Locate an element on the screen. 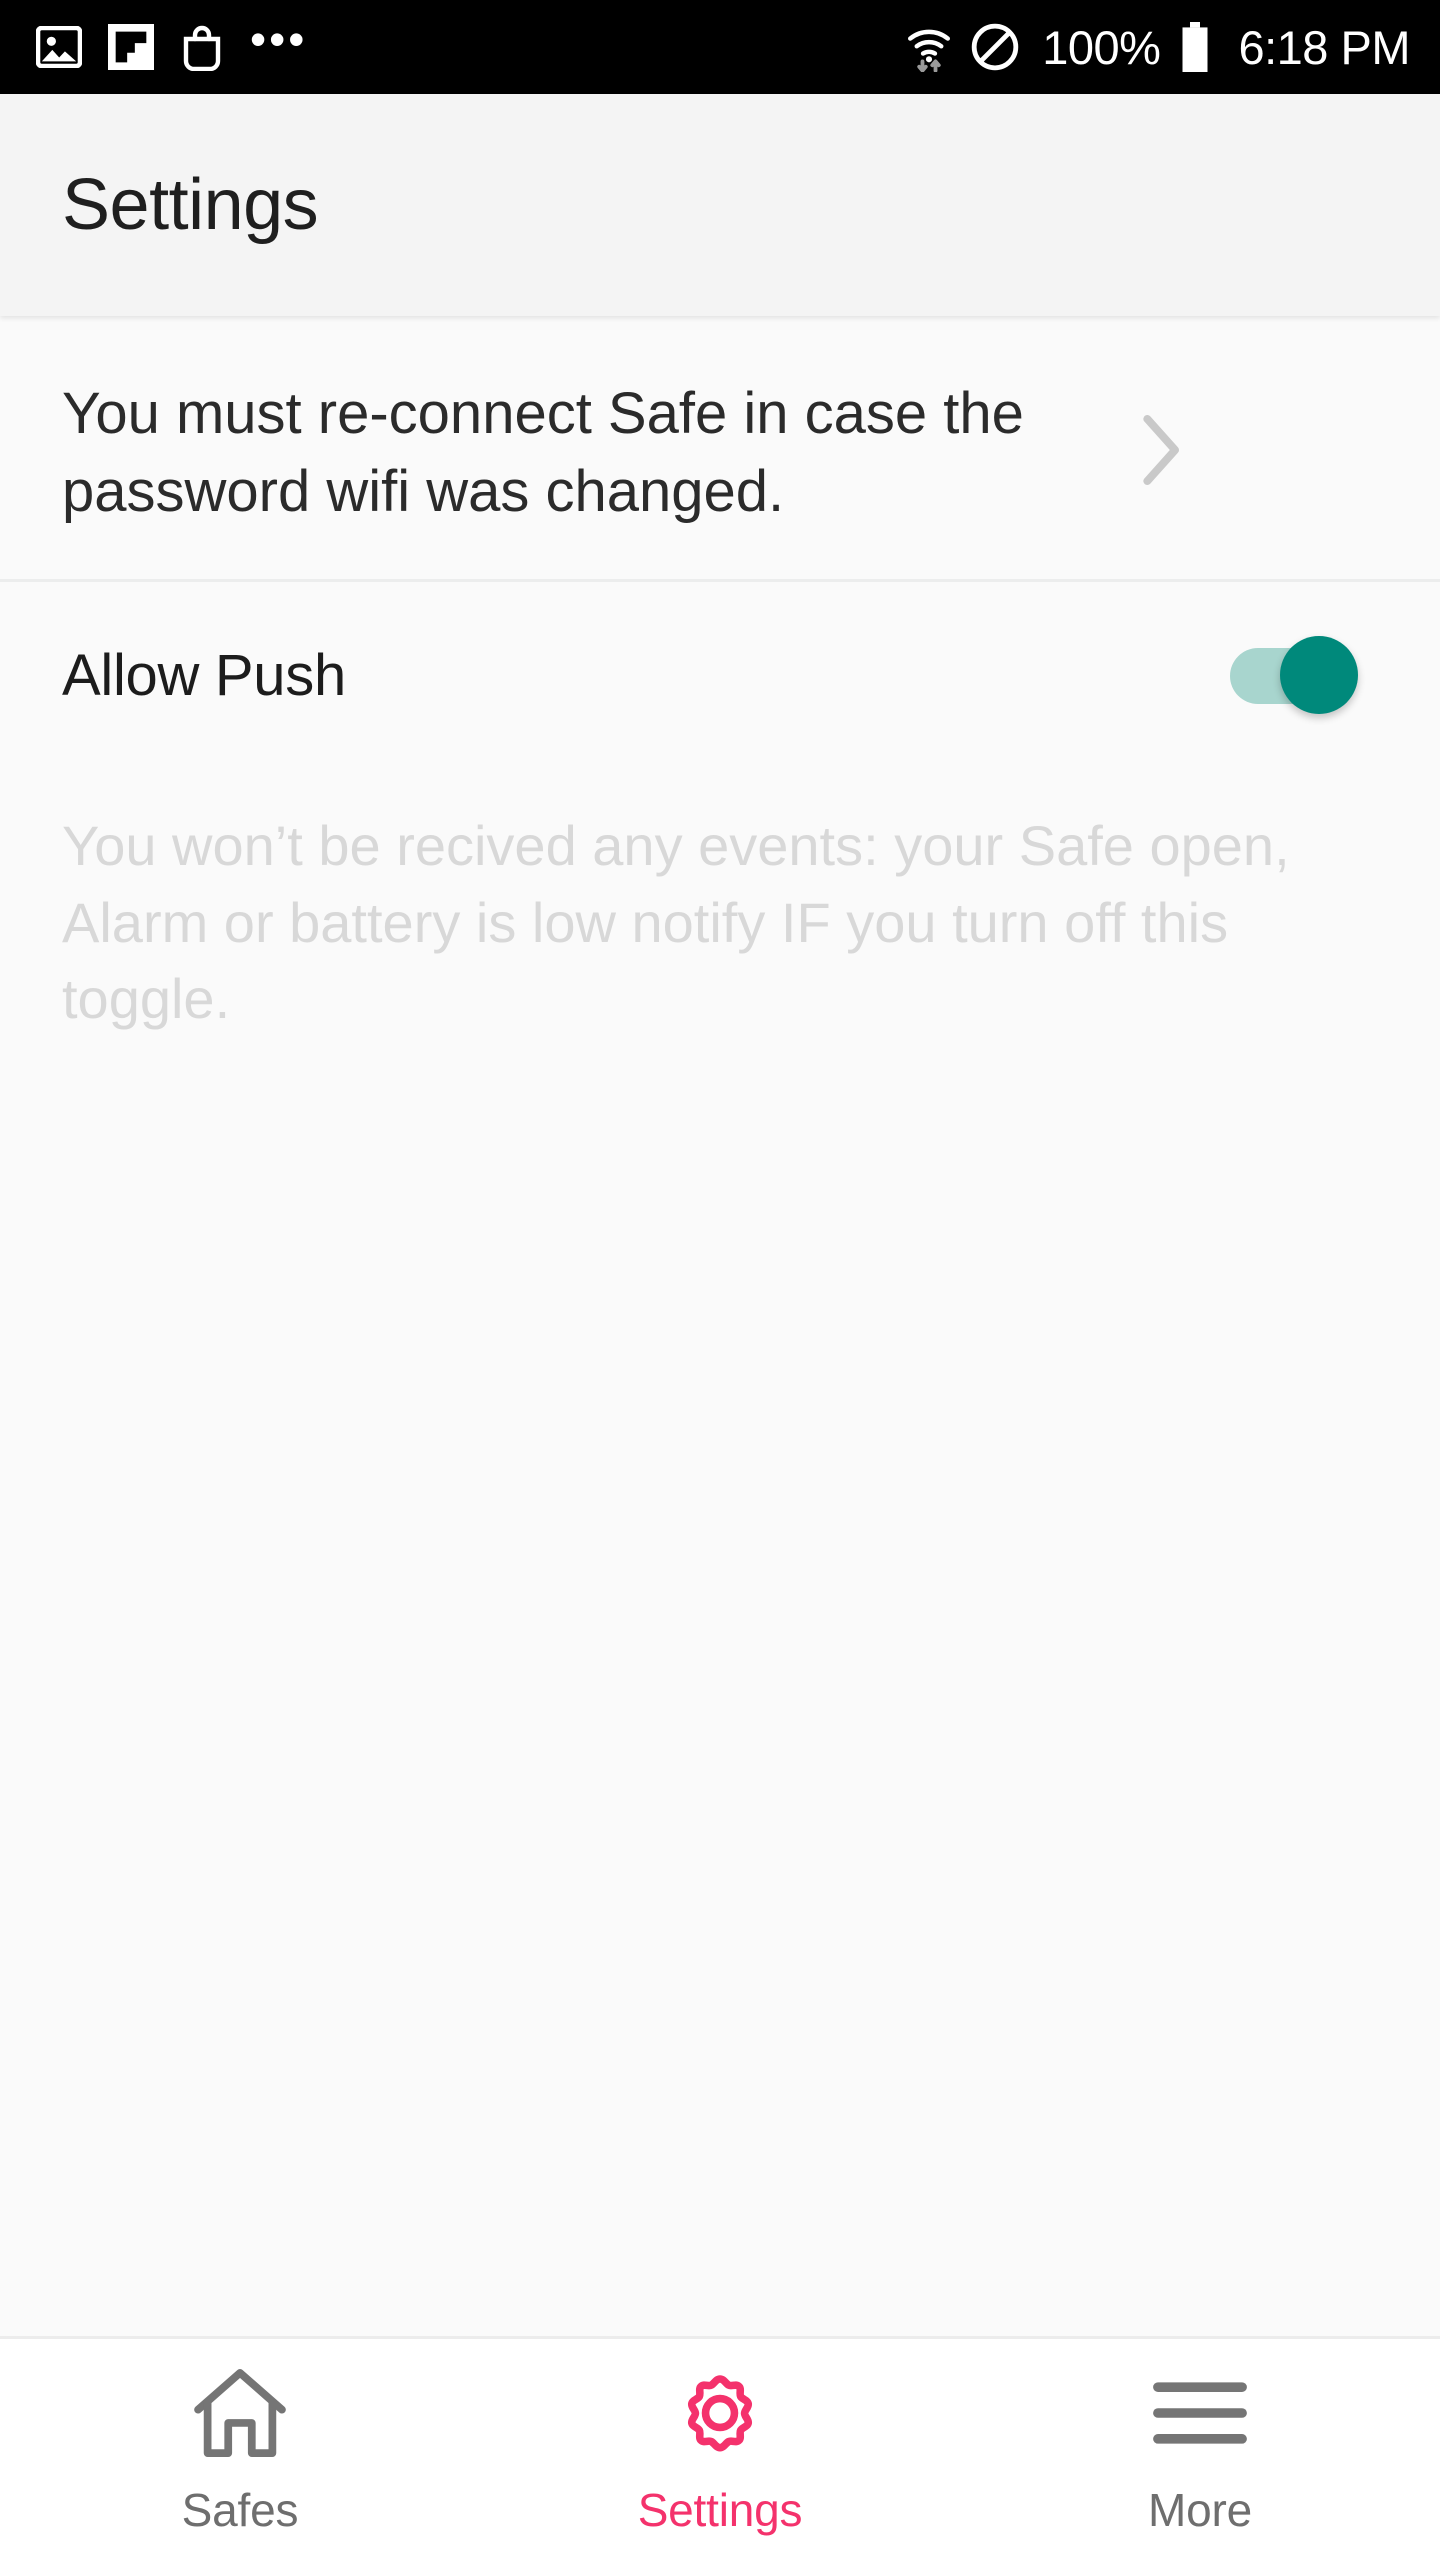 This screenshot has width=1440, height=2560. hamburger-icon is located at coordinates (1200, 2413).